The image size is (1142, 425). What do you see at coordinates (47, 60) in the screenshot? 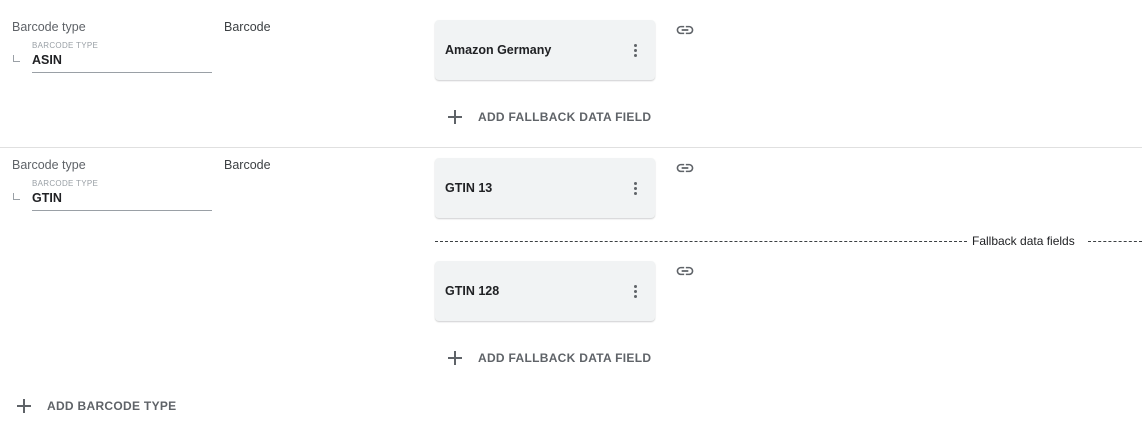
I see `barcode-type-value: ASIN` at bounding box center [47, 60].